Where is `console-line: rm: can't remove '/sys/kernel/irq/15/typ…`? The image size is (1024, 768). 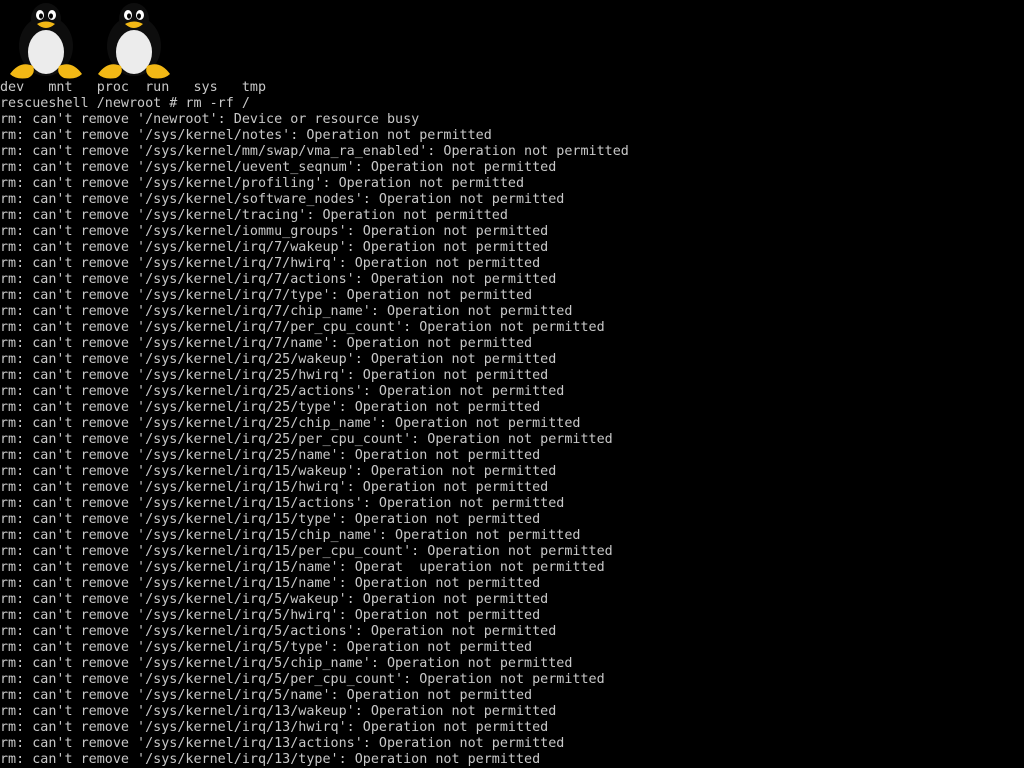
console-line: rm: can't remove '/sys/kernel/irq/15/typ… is located at coordinates (270, 519).